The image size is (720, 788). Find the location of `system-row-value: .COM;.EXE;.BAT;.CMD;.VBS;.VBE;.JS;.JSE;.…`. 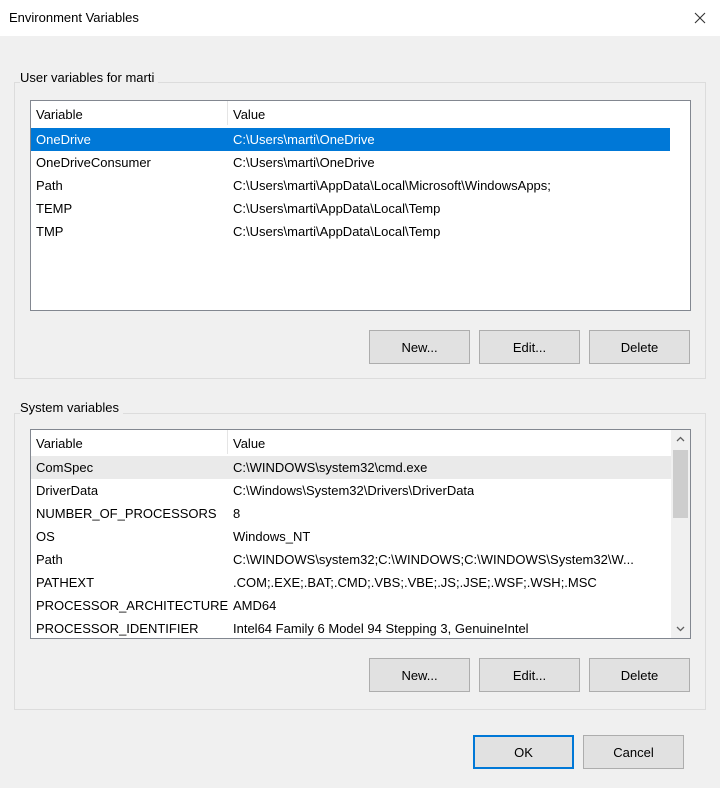

system-row-value: .COM;.EXE;.BAT;.CMD;.VBS;.VBE;.JS;.JSE;.… is located at coordinates (415, 582).